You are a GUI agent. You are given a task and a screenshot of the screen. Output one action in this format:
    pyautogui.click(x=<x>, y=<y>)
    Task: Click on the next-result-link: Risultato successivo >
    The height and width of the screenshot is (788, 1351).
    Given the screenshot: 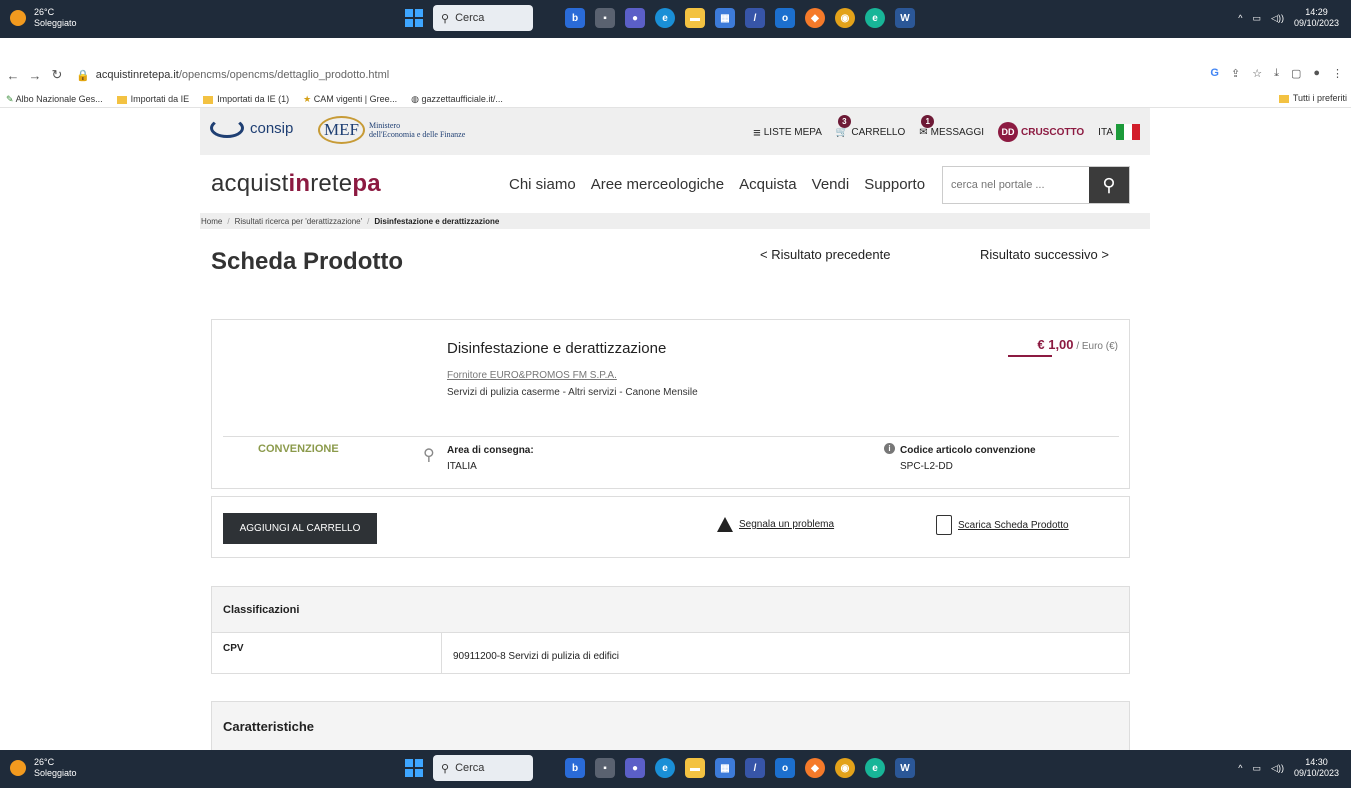 What is the action you would take?
    pyautogui.click(x=1044, y=254)
    